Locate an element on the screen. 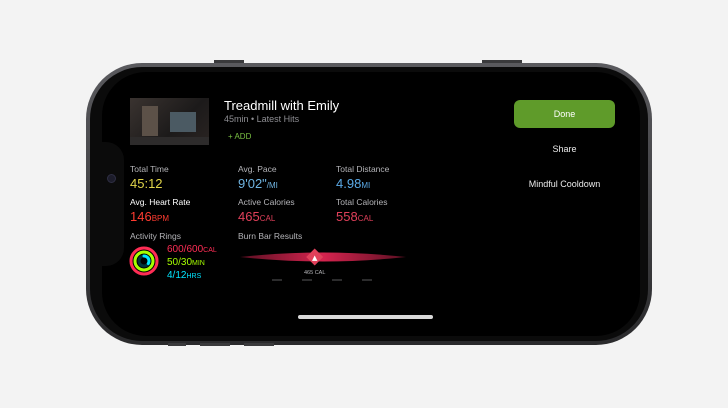  workout-title: Treadmill with Emily is located at coordinates (282, 105).